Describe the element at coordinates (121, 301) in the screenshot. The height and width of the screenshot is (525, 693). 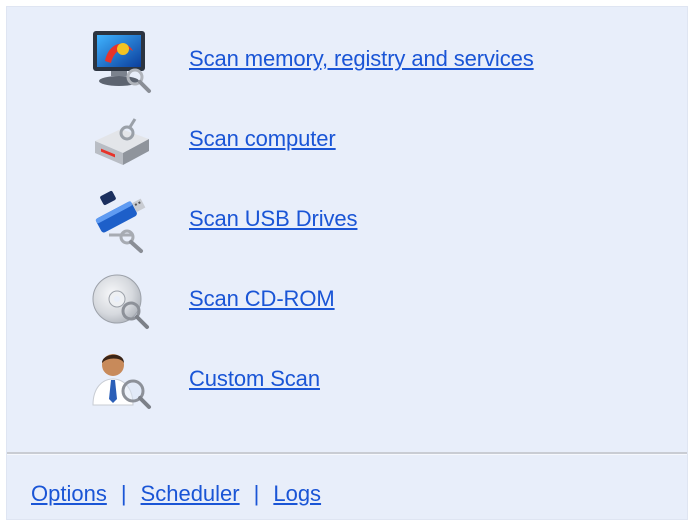
I see `cd-rom-icon` at that location.